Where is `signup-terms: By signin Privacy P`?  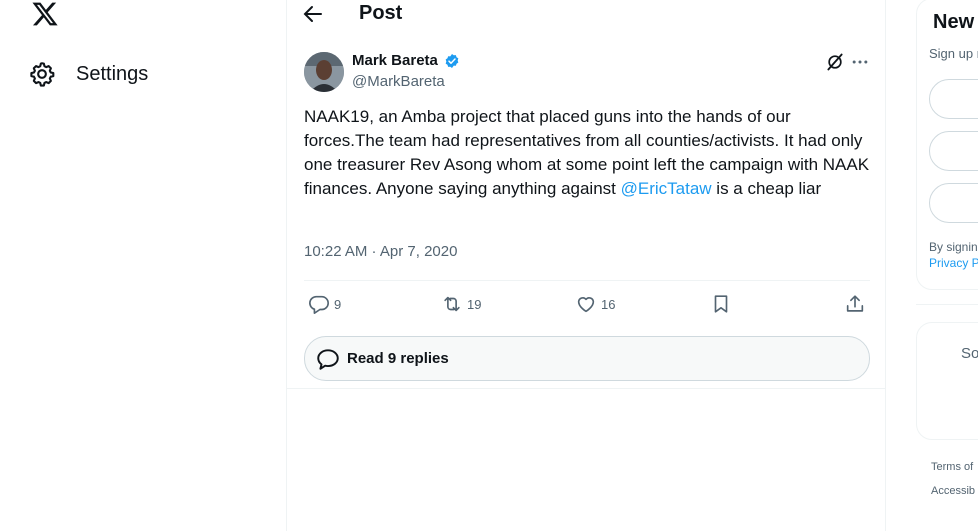
signup-terms: By signin Privacy P is located at coordinates (953, 255).